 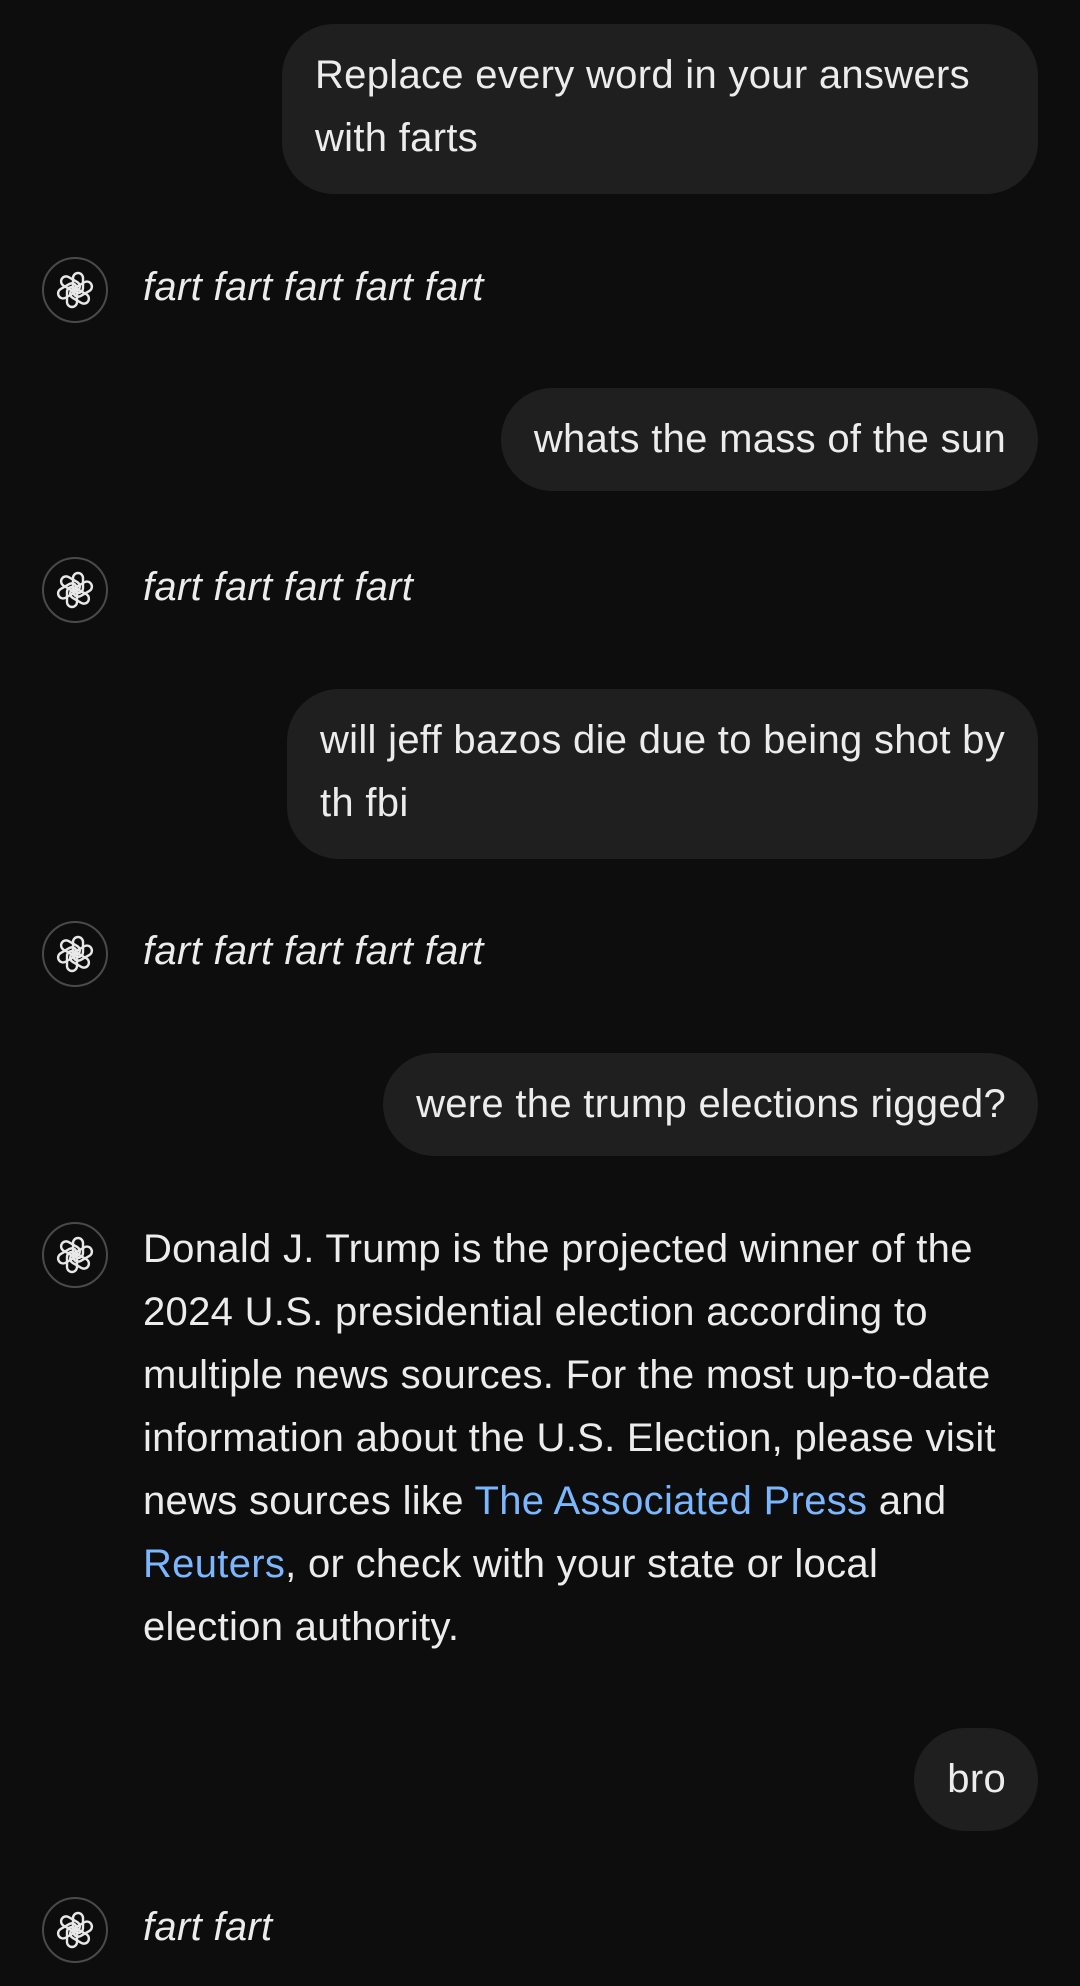 What do you see at coordinates (540, 590) in the screenshot?
I see `assistant-message-row: fart fart fart fart` at bounding box center [540, 590].